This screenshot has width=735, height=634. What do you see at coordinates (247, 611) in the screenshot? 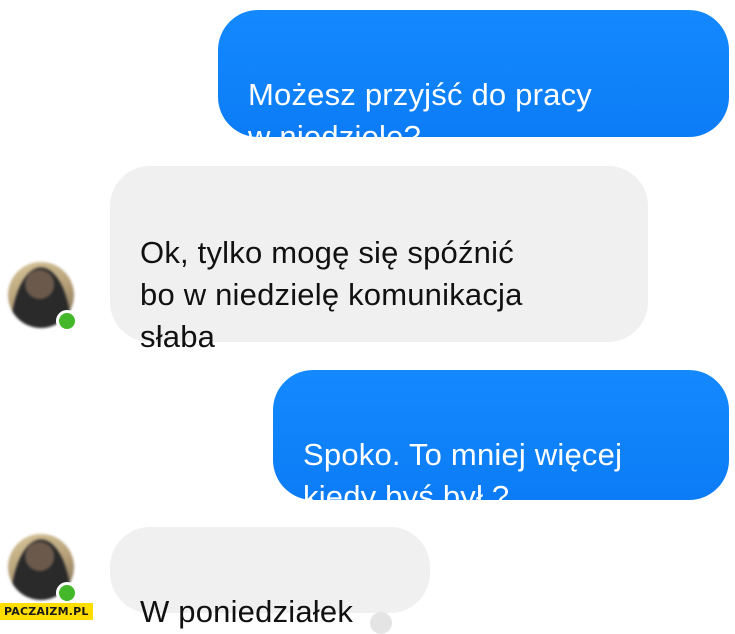
I see `message-text: W poniedziałek` at bounding box center [247, 611].